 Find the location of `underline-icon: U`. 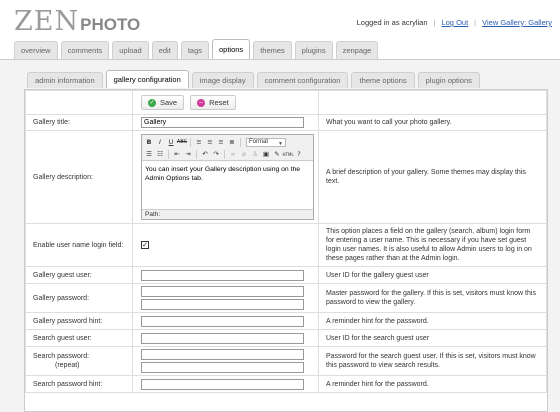

underline-icon: U is located at coordinates (171, 143).